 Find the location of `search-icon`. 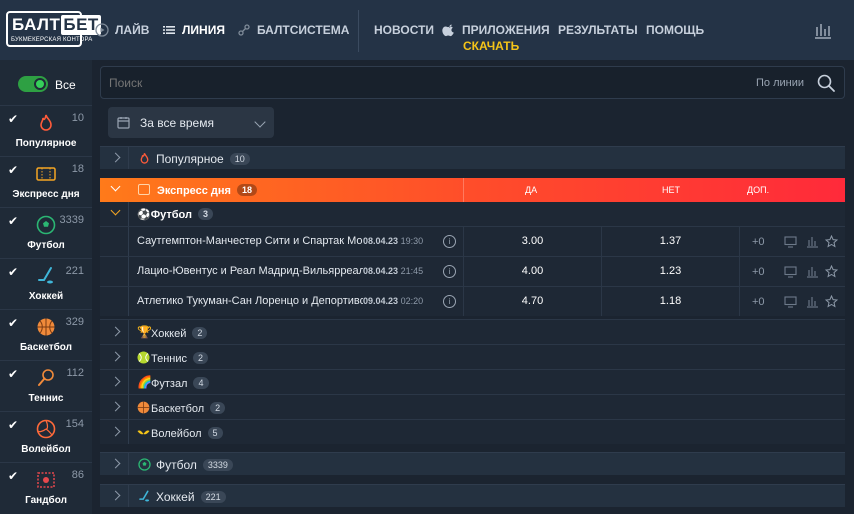

search-icon is located at coordinates (826, 83).